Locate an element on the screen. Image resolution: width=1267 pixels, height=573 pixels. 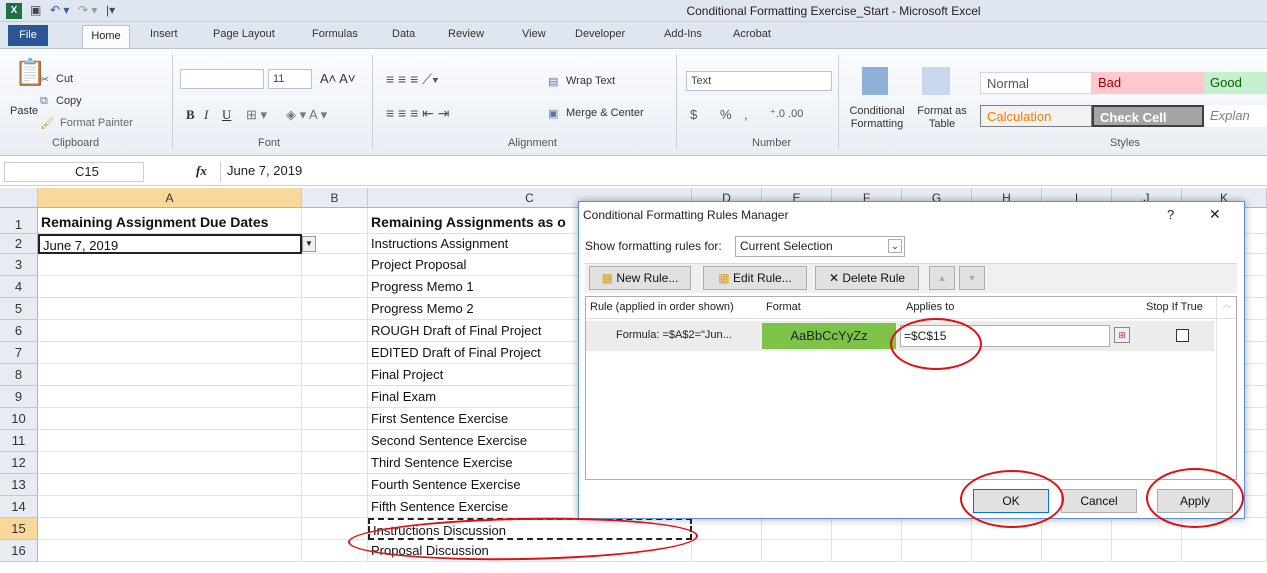
style-calculation: Calculation is located at coordinates (1036, 116).